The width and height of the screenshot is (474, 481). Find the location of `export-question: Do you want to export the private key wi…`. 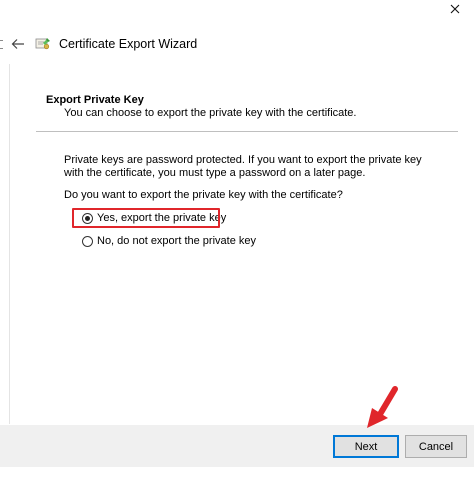

export-question: Do you want to export the private key wi… is located at coordinates (203, 195).